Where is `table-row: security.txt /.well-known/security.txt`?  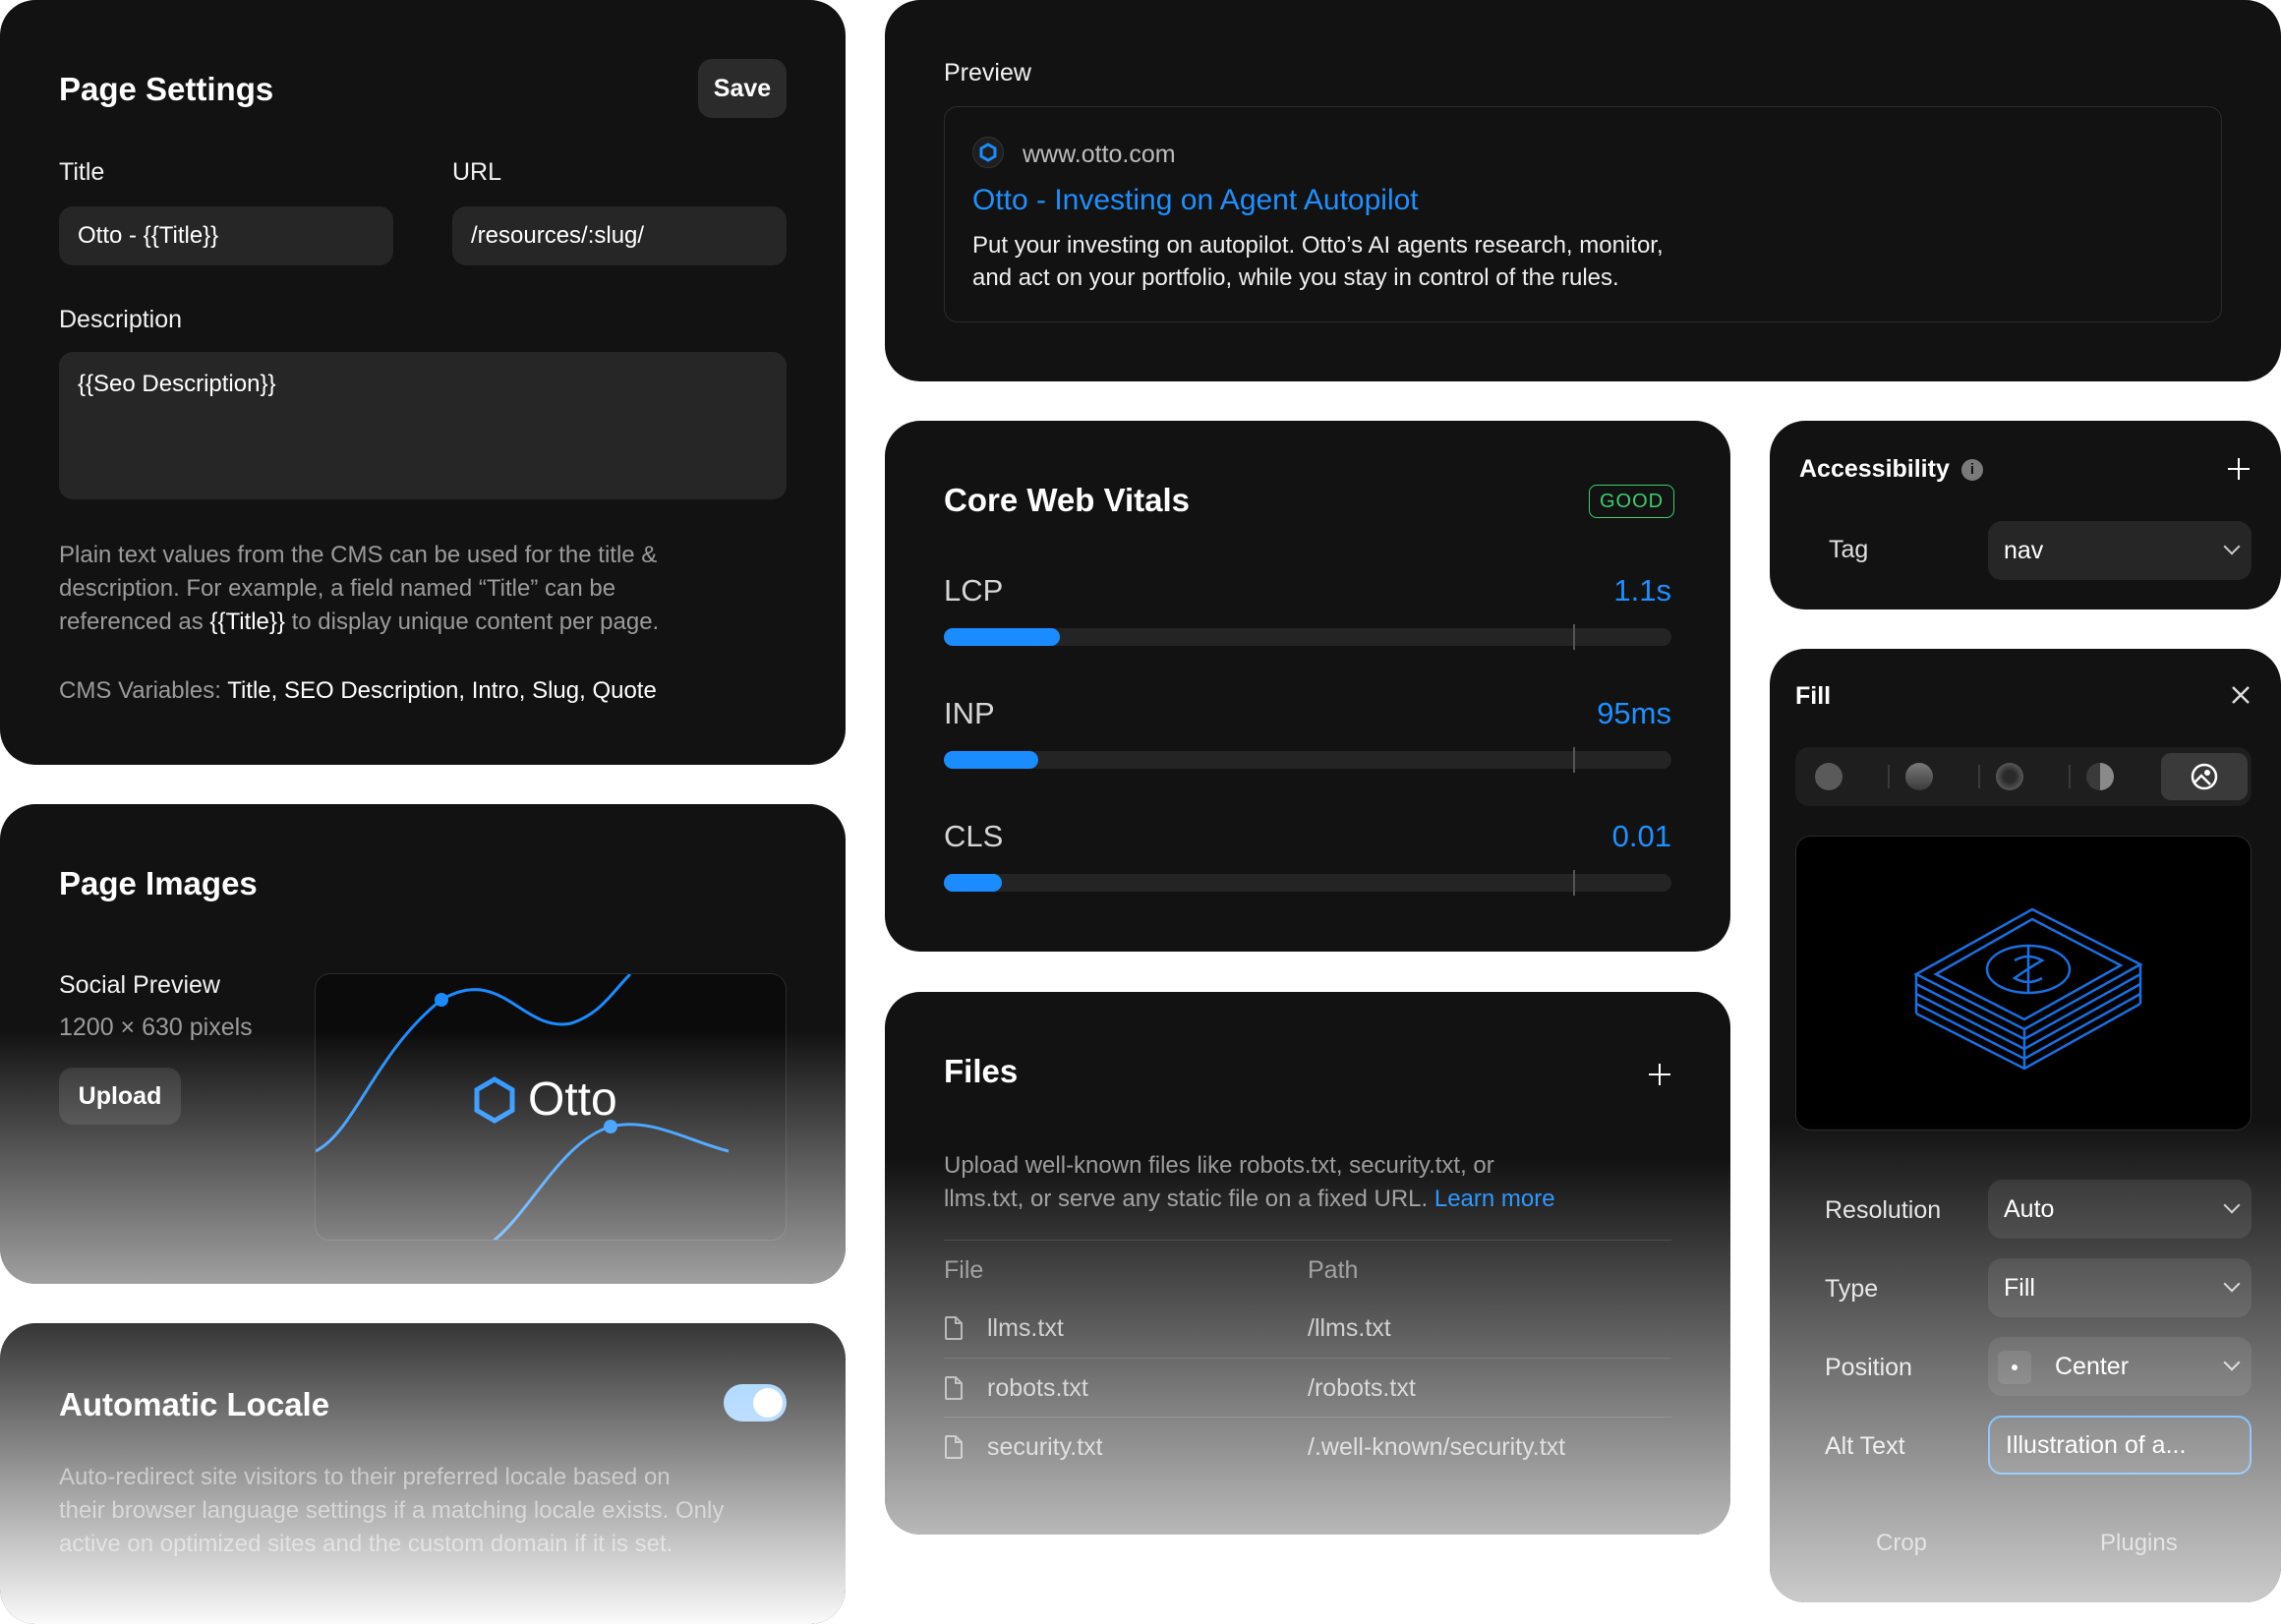
table-row: security.txt /.well-known/security.txt is located at coordinates (1307, 1446).